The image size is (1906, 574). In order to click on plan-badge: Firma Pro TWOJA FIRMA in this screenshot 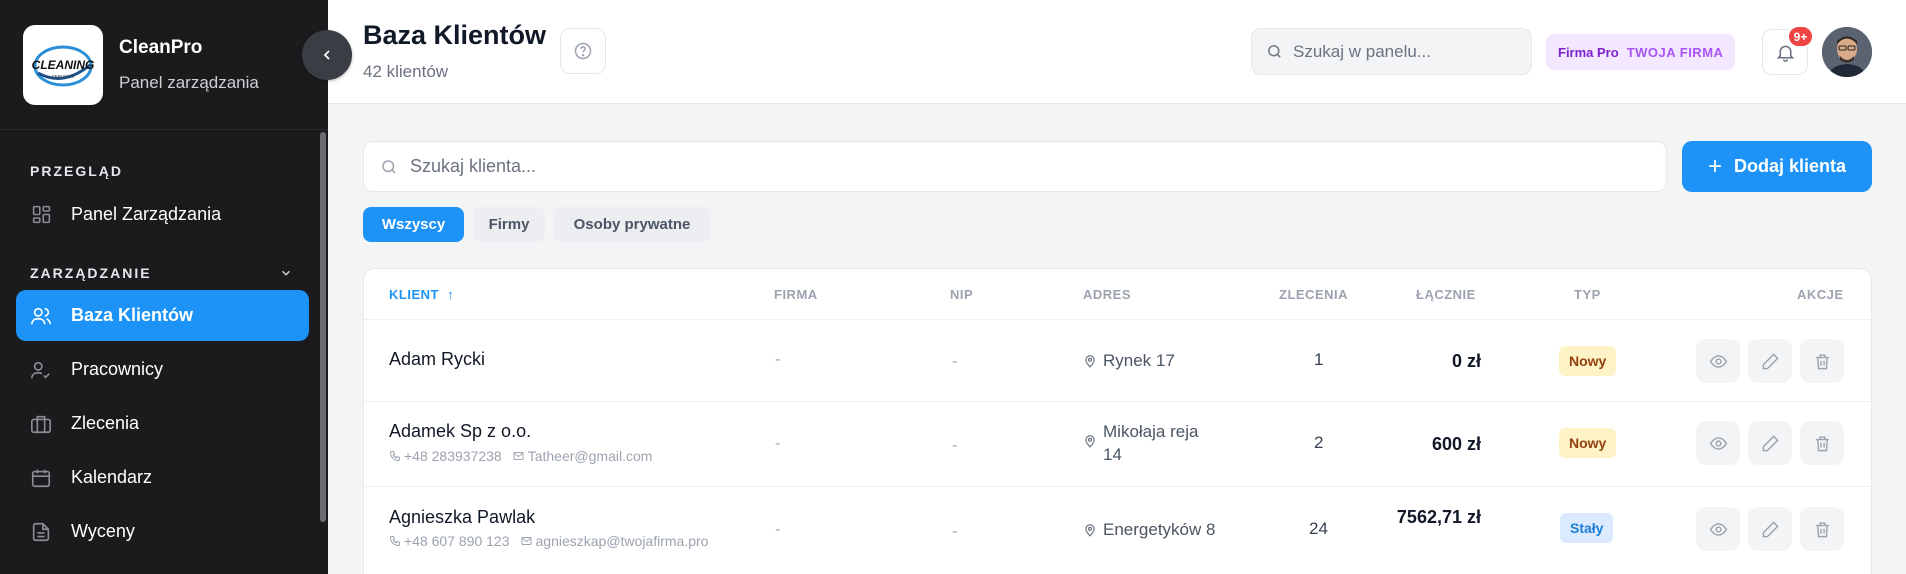, I will do `click(1641, 52)`.